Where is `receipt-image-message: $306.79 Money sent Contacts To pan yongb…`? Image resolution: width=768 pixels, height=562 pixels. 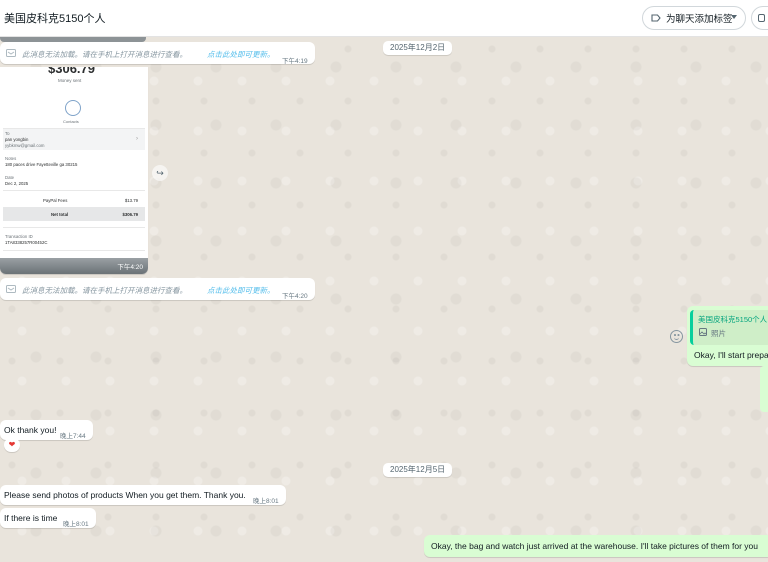 receipt-image-message: $306.79 Money sent Contacts To pan yongb… is located at coordinates (74, 170).